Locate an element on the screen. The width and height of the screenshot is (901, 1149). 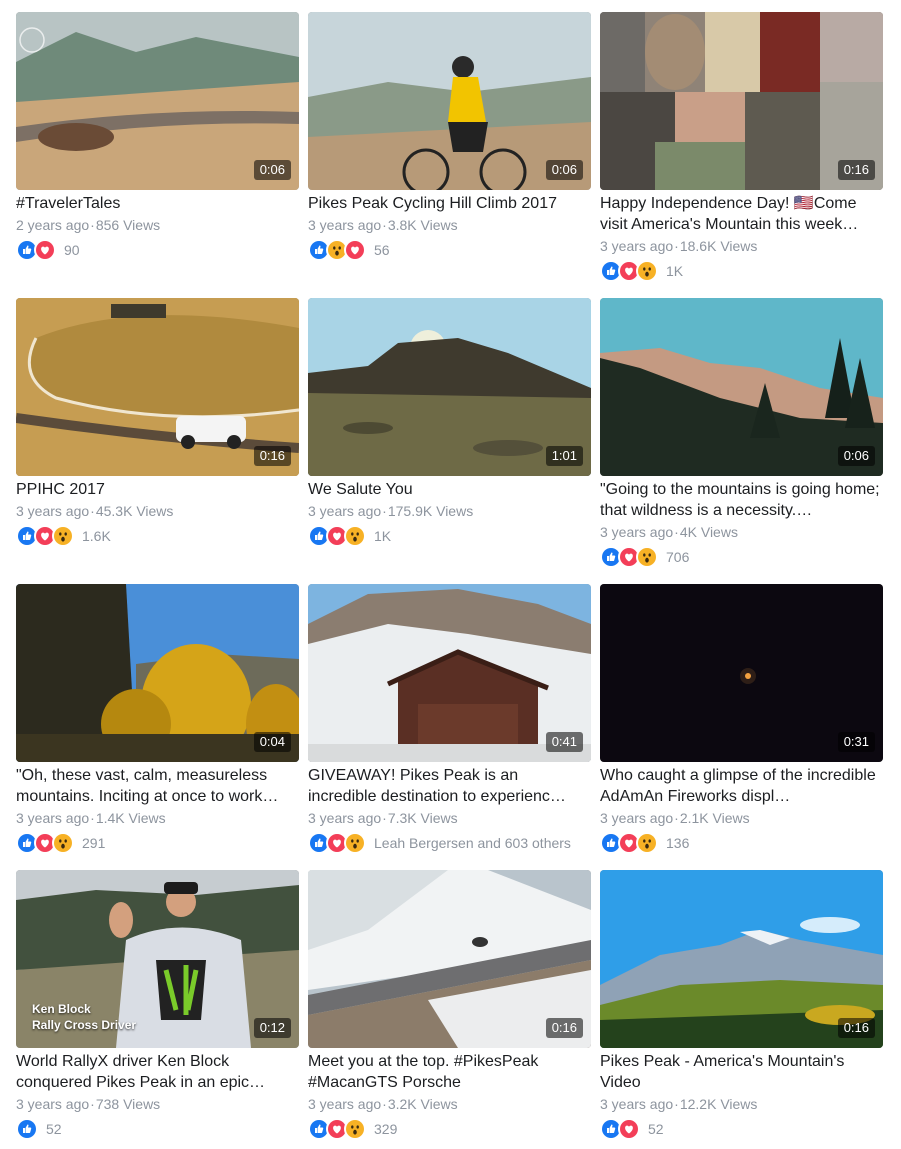
video-title: Pikes Peak - America's Mountain's Video is located at coordinates (741, 1072).